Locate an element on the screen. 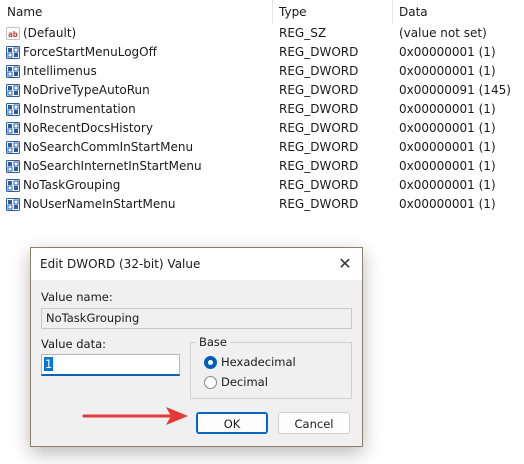 The image size is (524, 464). value-name-cell: ForceStartMenuLogOff is located at coordinates (90, 52).